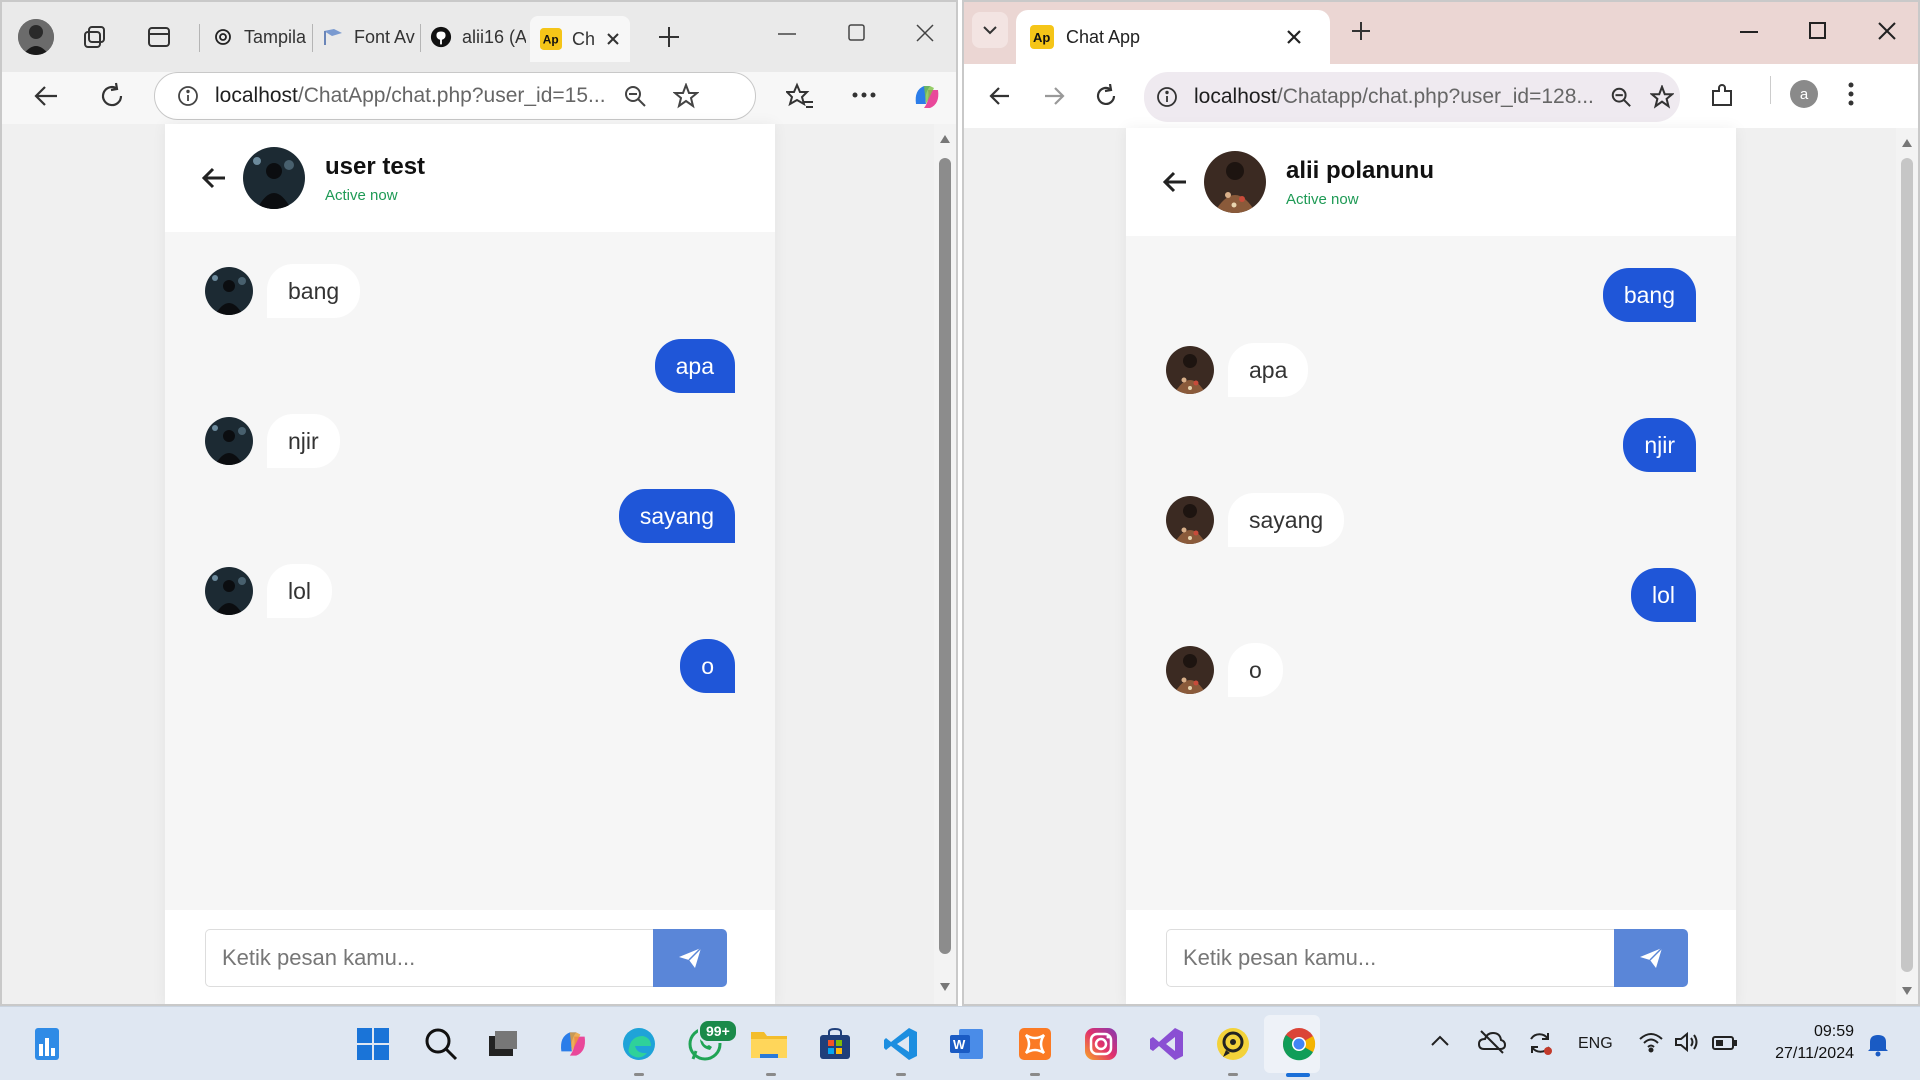 The width and height of the screenshot is (1920, 1080). I want to click on tab-tampila: Tampila, so click(260, 37).